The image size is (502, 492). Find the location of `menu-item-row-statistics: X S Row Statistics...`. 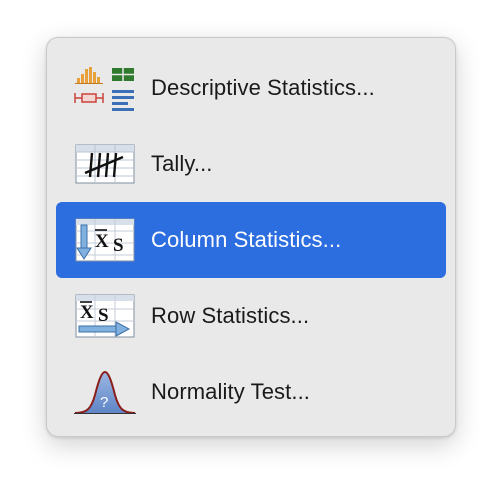

menu-item-row-statistics: X S Row Statistics... is located at coordinates (251, 316).